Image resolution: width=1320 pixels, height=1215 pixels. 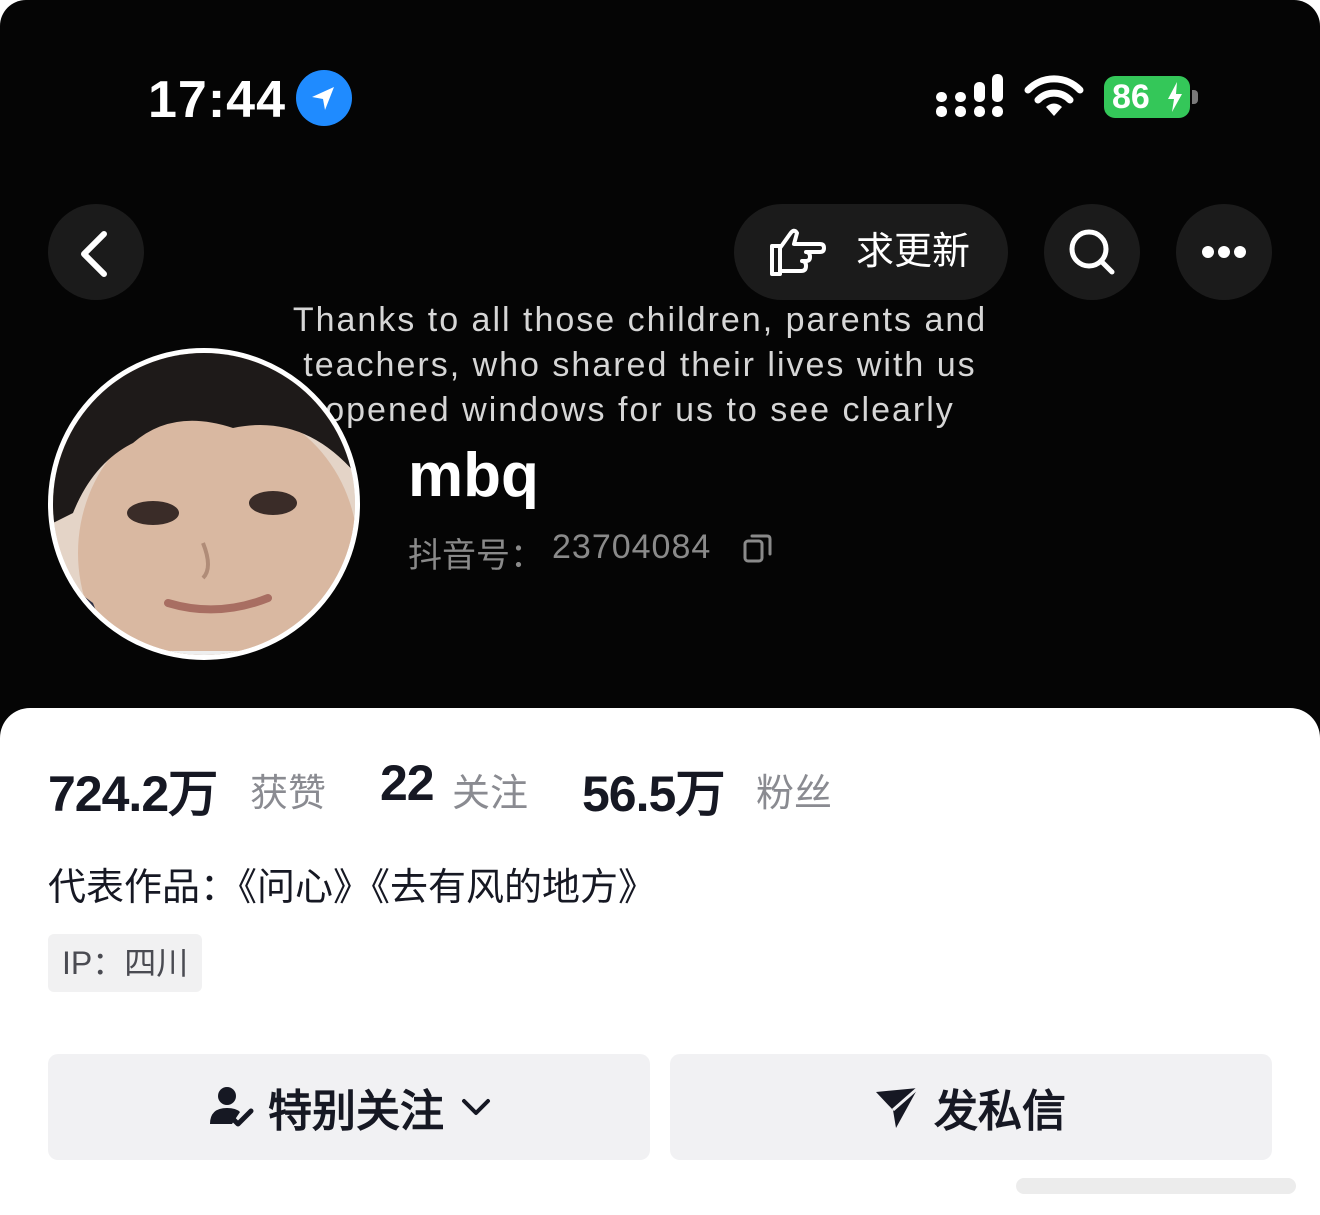 I want to click on following-label: 关注, so click(x=490, y=789).